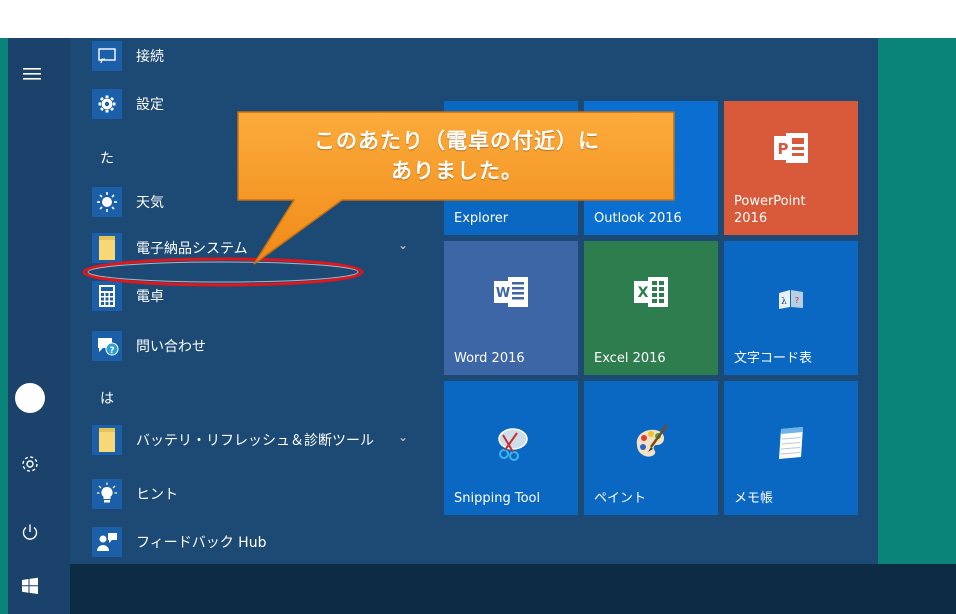  Describe the element at coordinates (457, 141) in the screenshot. I see `callout-line-1: このあたり（電卓の付近）に` at that location.